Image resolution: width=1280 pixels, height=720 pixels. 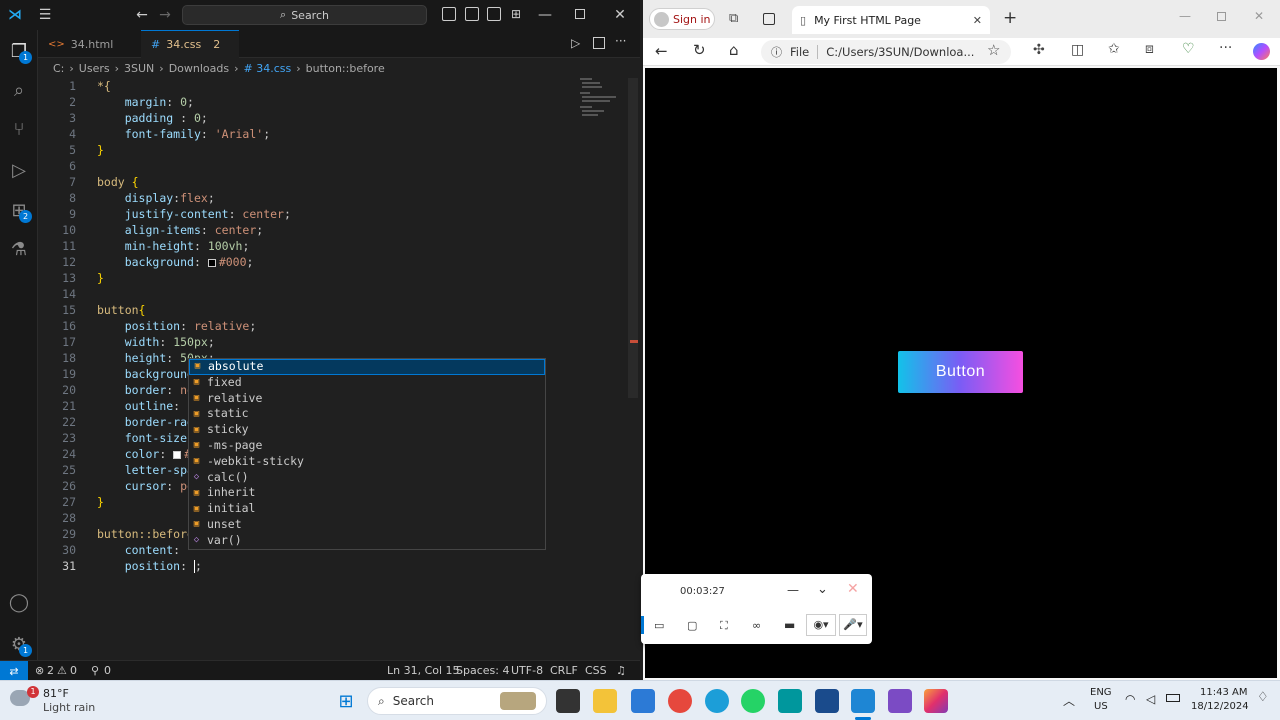 I want to click on back-icon: ←, so click(x=661, y=51).